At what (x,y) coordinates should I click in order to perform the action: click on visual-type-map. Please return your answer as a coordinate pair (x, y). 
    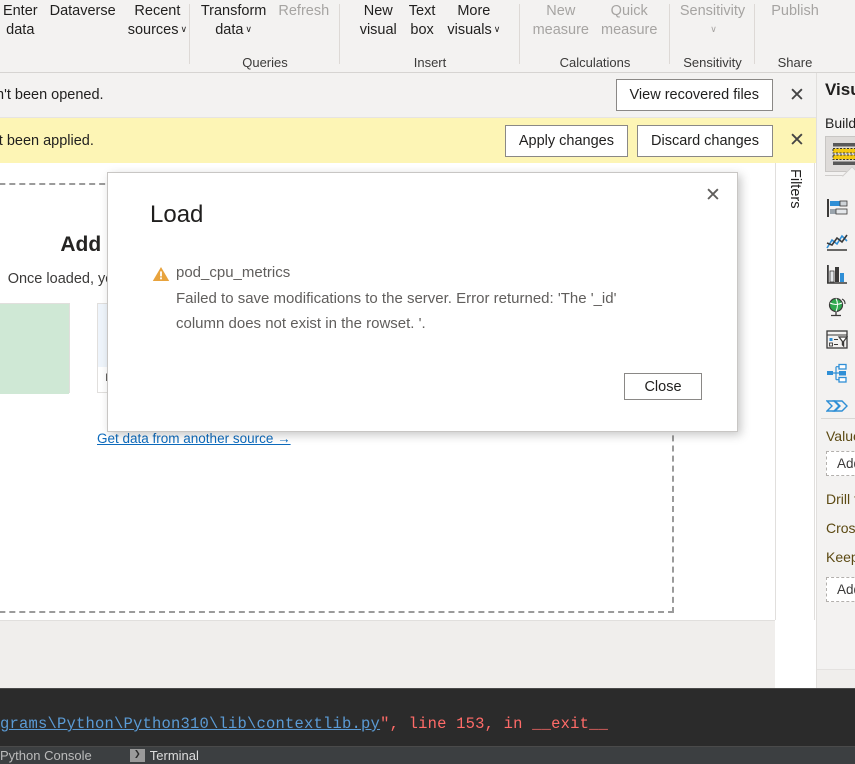
    Looking at the image, I should click on (836, 306).